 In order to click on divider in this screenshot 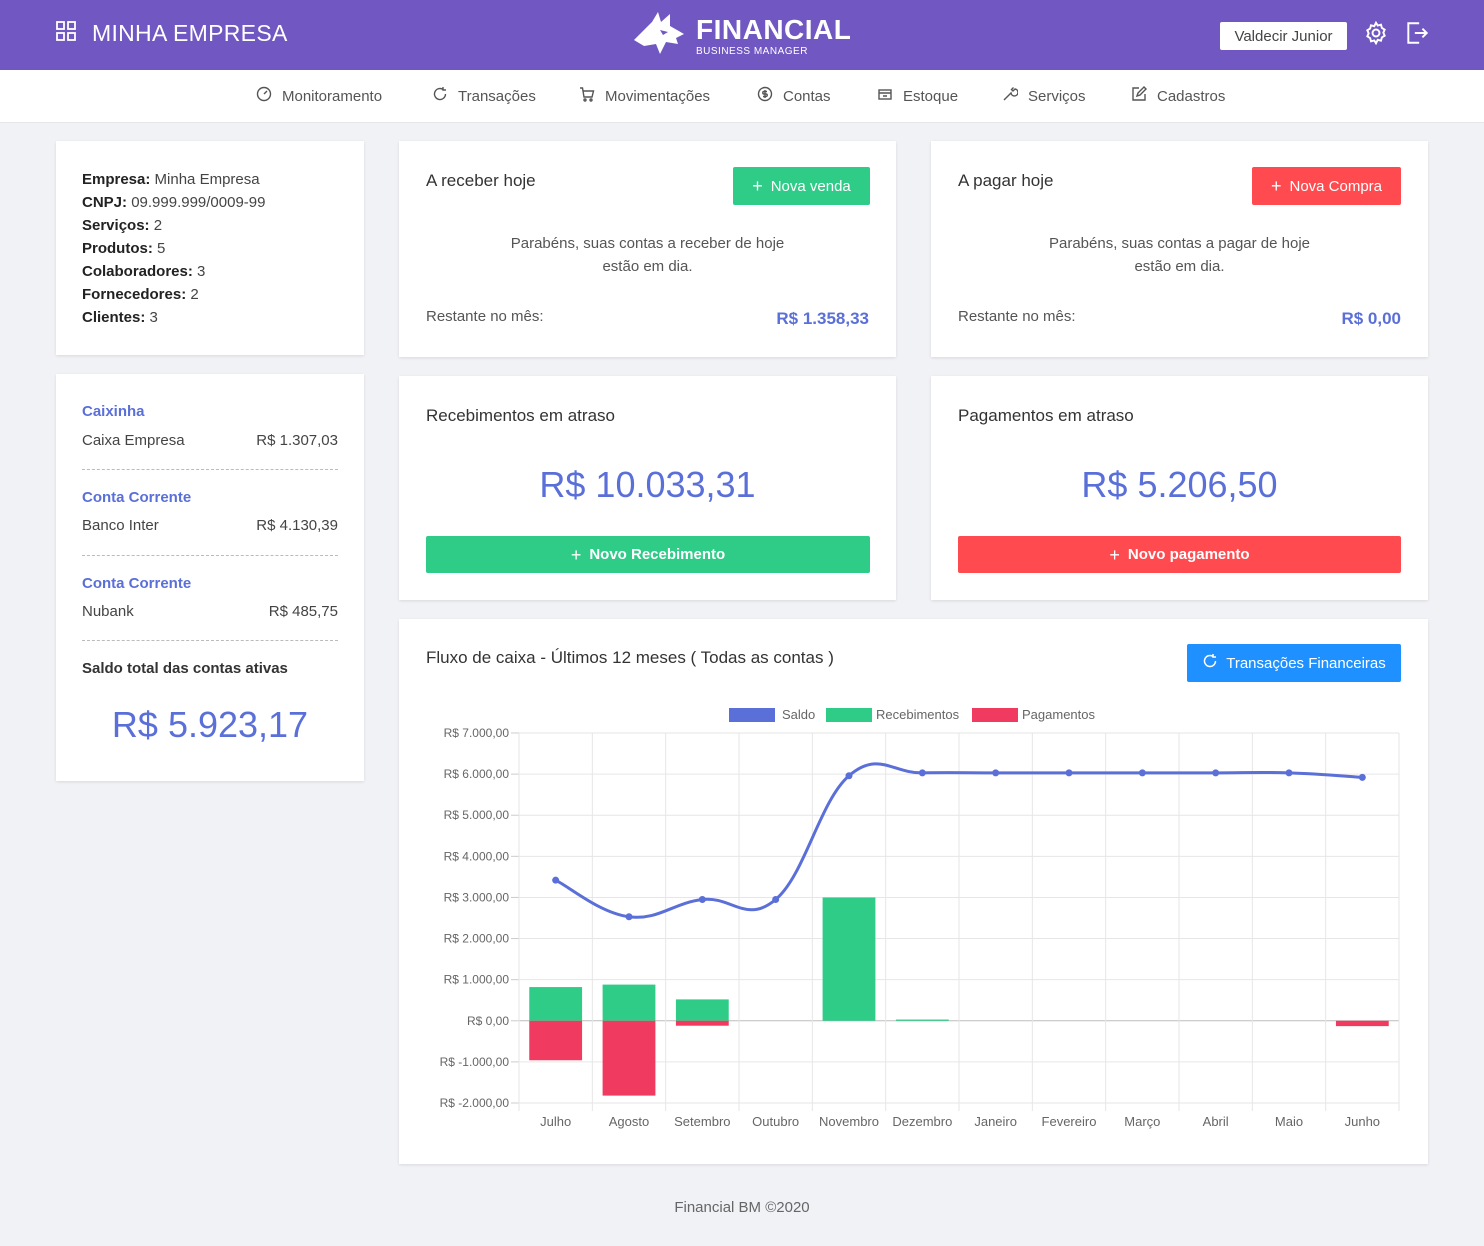, I will do `click(210, 469)`.